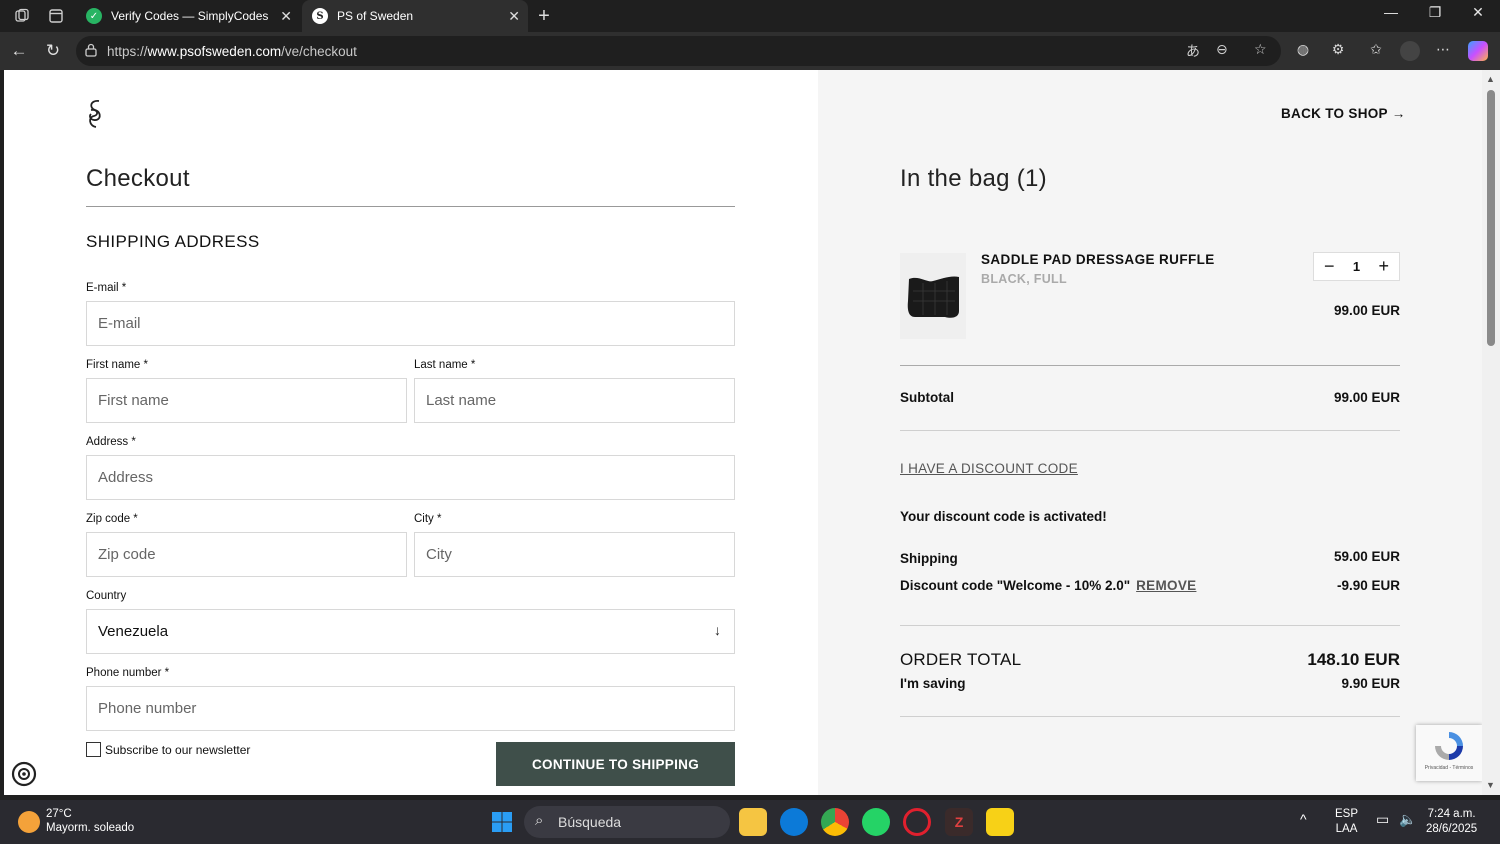 This screenshot has height=844, width=1500. I want to click on email-label: E-mail *, so click(106, 288).